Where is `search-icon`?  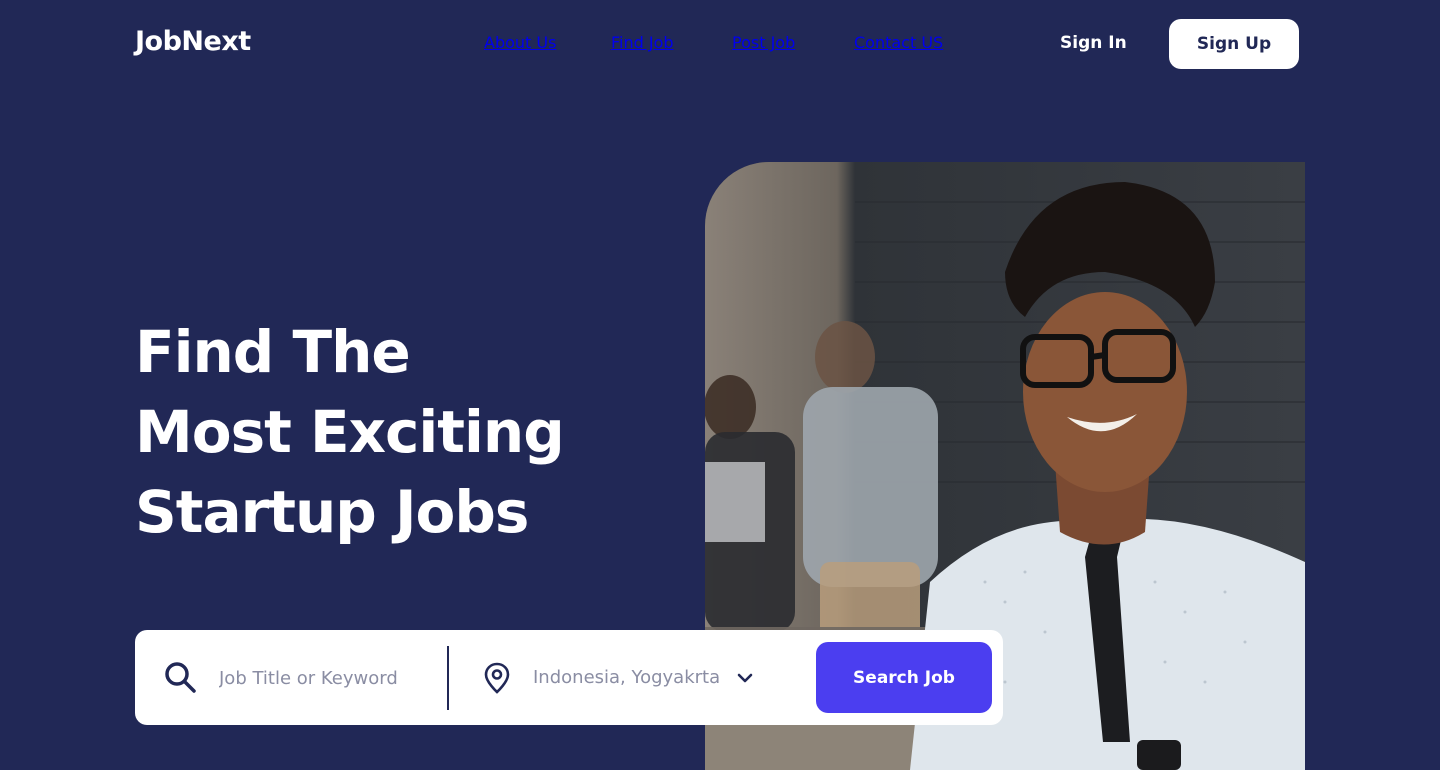
search-icon is located at coordinates (180, 677).